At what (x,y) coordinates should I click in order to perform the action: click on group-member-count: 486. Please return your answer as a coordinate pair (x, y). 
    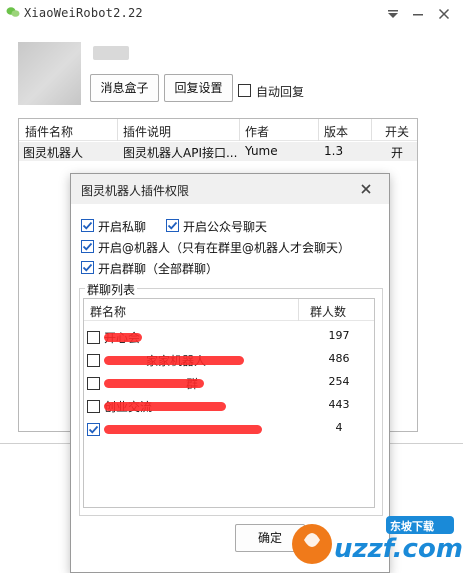
    Looking at the image, I should click on (339, 358).